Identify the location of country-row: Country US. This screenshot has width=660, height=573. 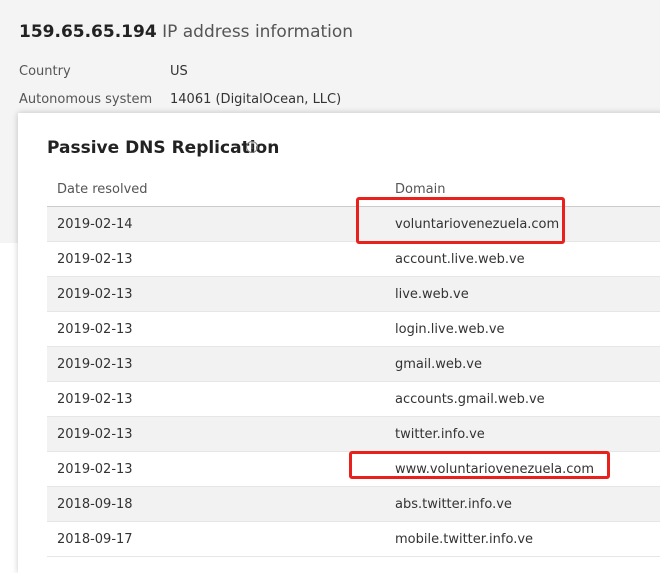
(103, 71).